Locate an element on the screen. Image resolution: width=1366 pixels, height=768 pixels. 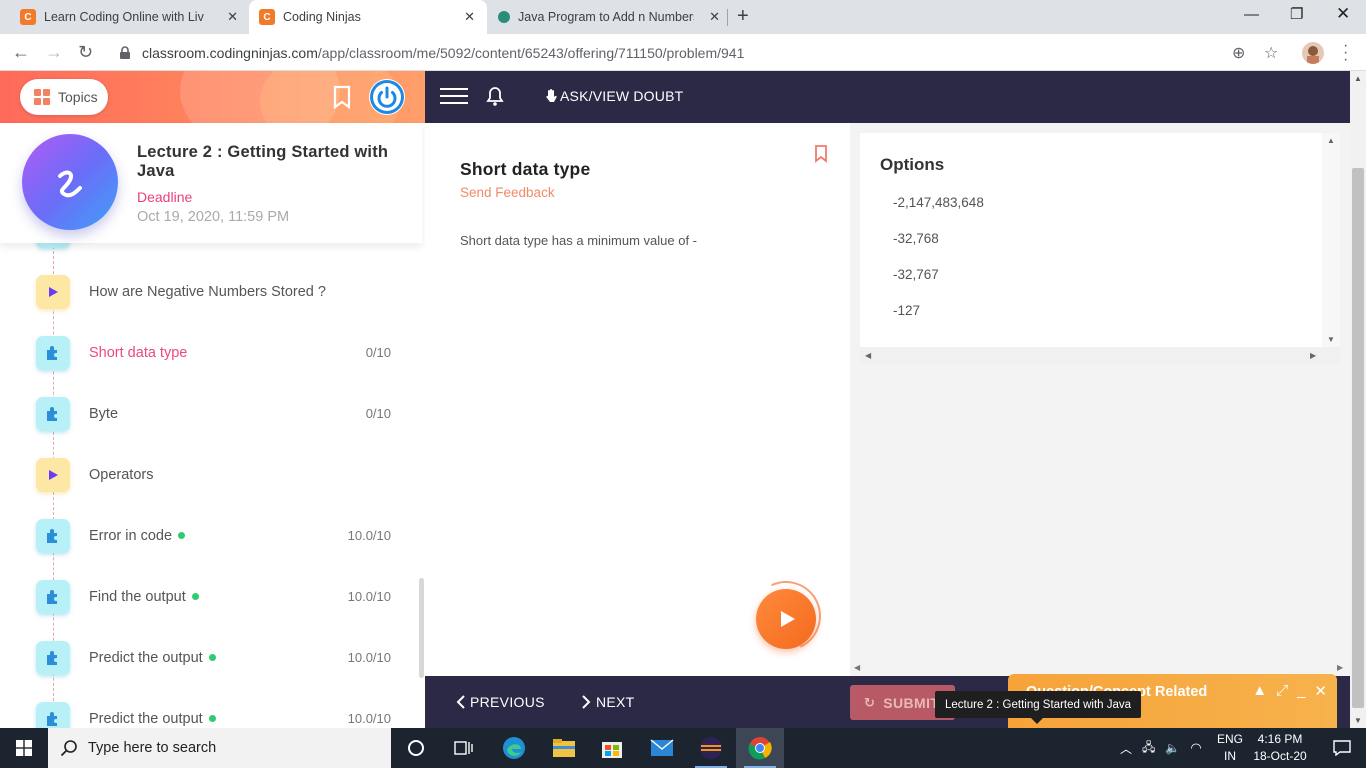
content-list-item: How are Negative Numbers Stored ? is located at coordinates (205, 291).